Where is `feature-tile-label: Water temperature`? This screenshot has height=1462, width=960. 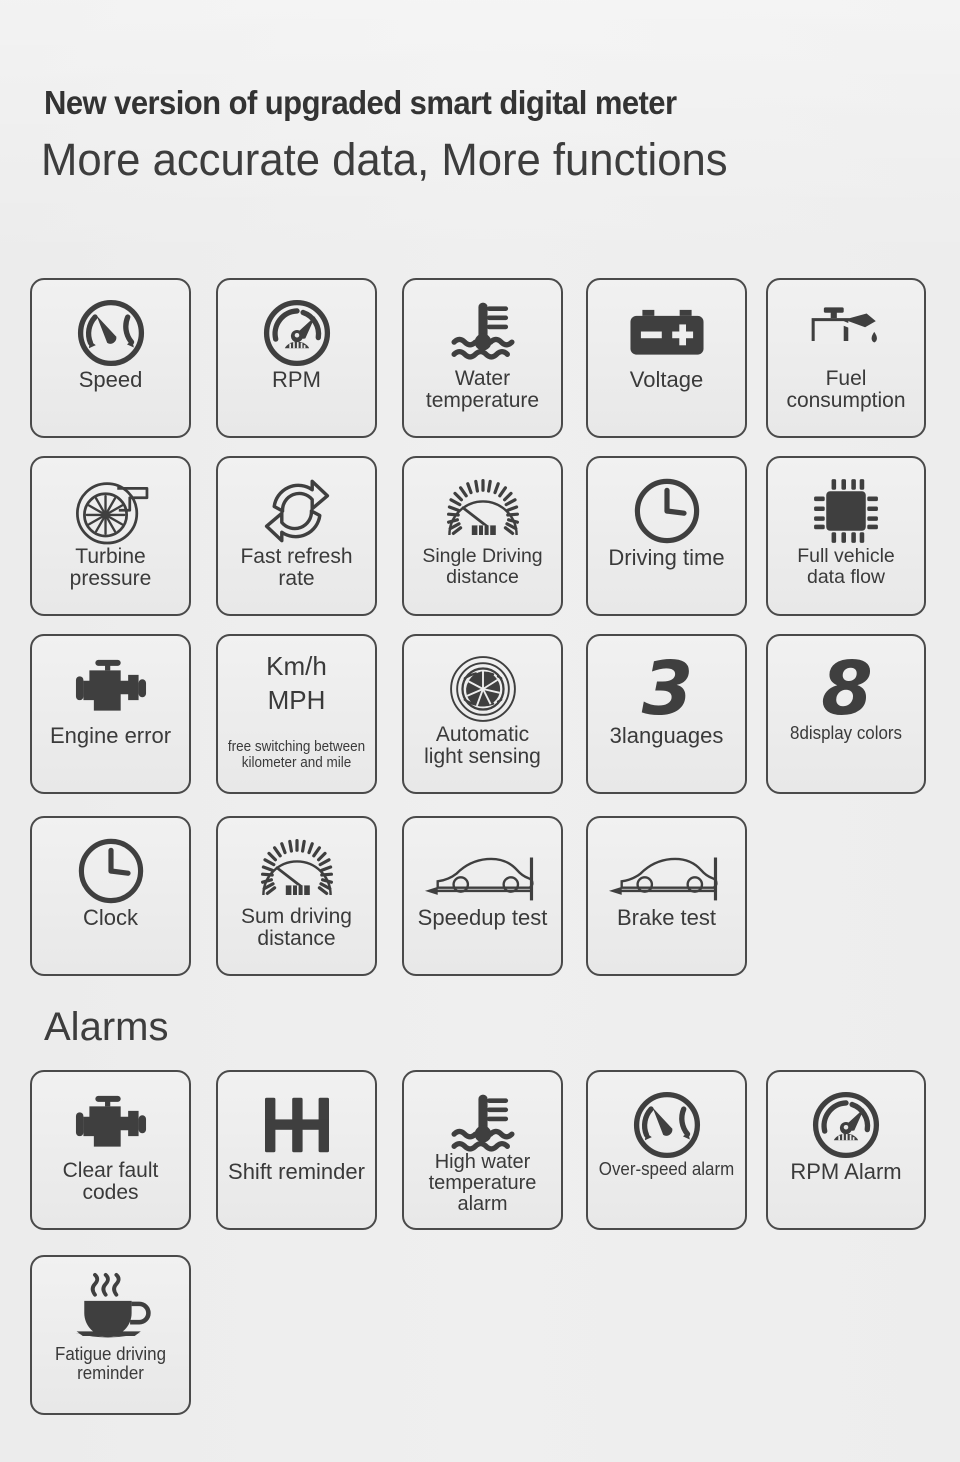 feature-tile-label: Water temperature is located at coordinates (482, 390).